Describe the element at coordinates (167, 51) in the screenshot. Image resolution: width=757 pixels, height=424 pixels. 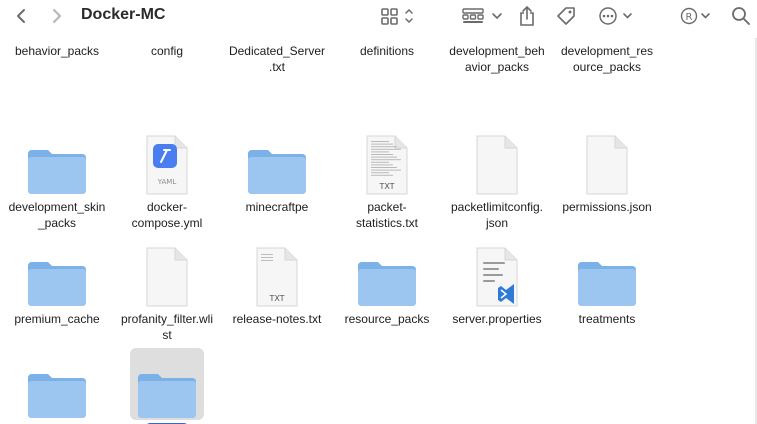
I see `file-label-config: config` at that location.